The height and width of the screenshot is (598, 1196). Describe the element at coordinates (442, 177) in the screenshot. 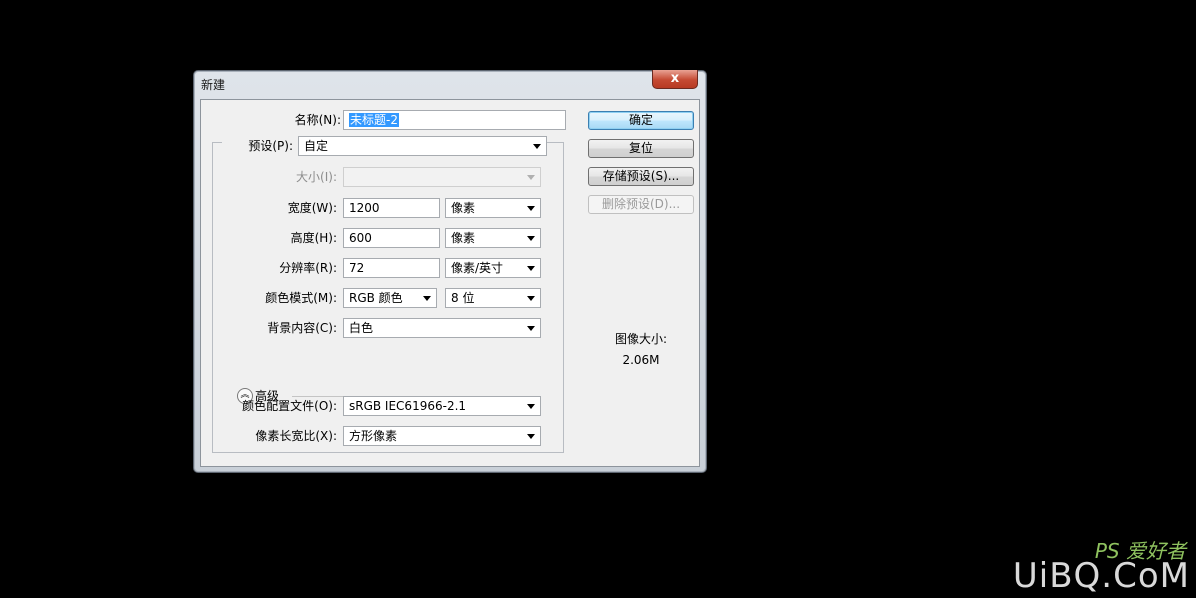

I see `size-select` at that location.